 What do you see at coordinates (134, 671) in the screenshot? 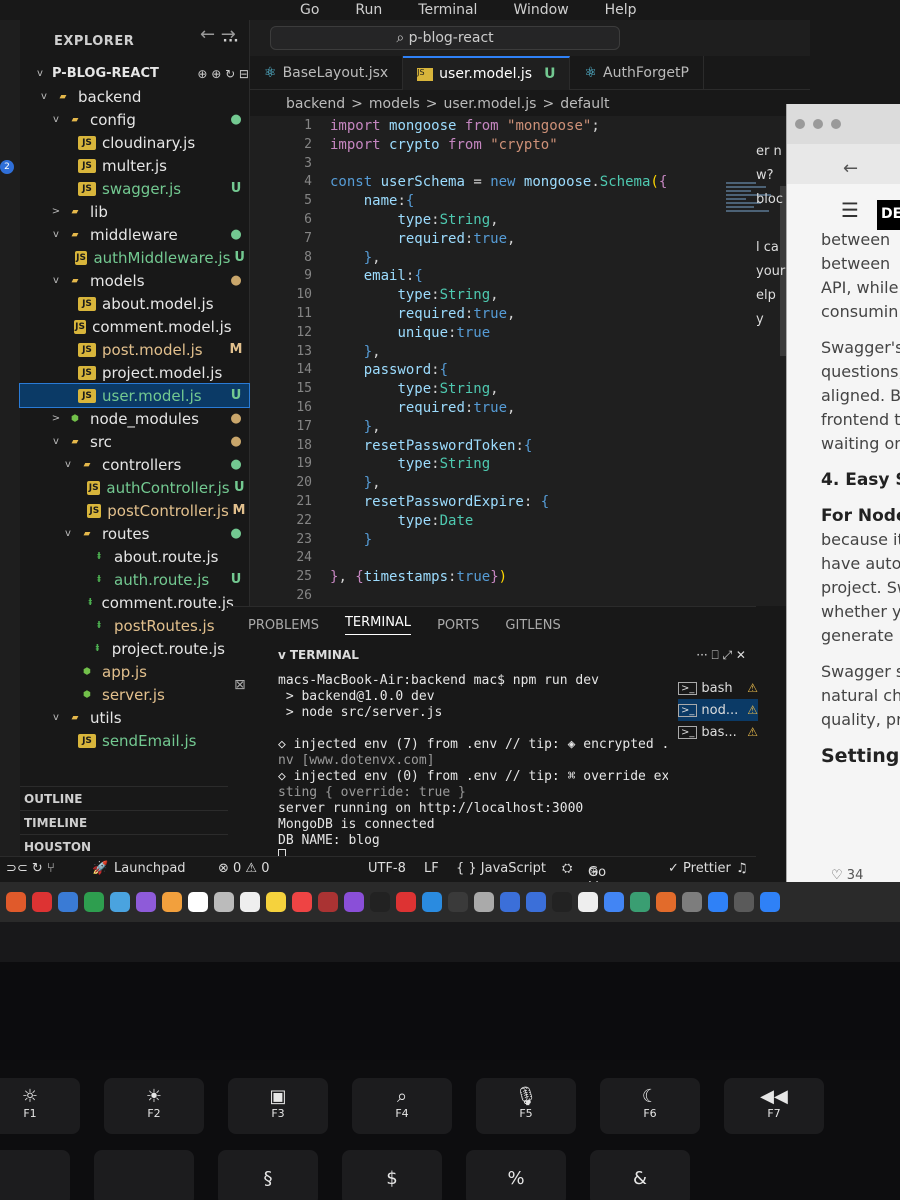
I see `tree-file: ⬢app.jsM` at bounding box center [134, 671].